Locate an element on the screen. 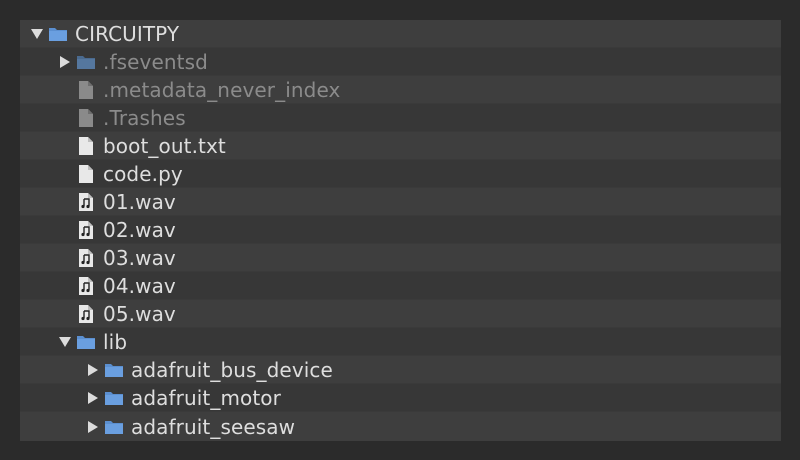 Image resolution: width=800 pixels, height=460 pixels. tree-item-label: adafruit_bus_device is located at coordinates (232, 369).